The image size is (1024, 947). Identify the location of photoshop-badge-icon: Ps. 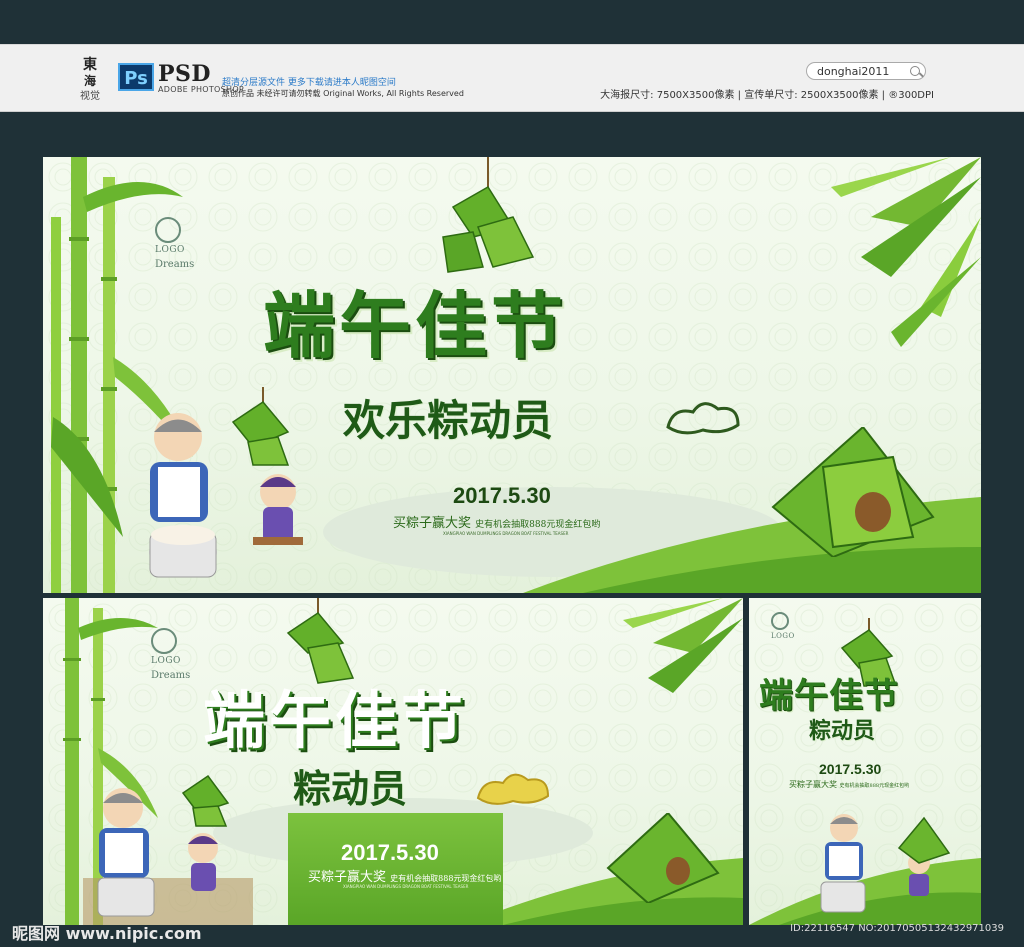
(136, 77).